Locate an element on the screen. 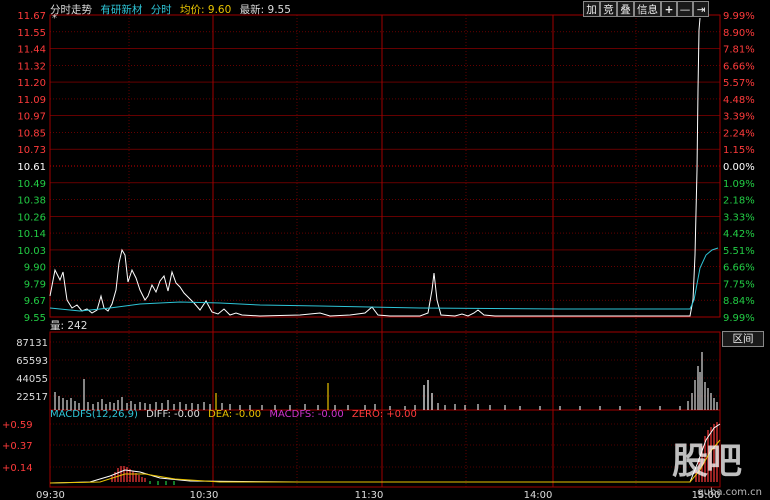  star-mark: * is located at coordinates (54, 18).